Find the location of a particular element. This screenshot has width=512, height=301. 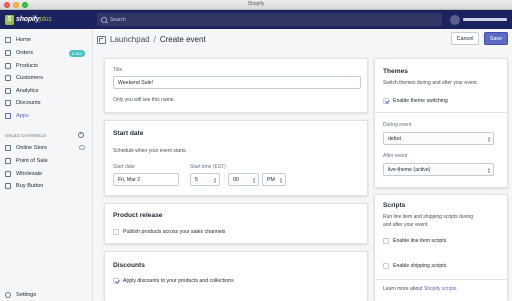

scripts-heading: Scripts is located at coordinates (394, 205).